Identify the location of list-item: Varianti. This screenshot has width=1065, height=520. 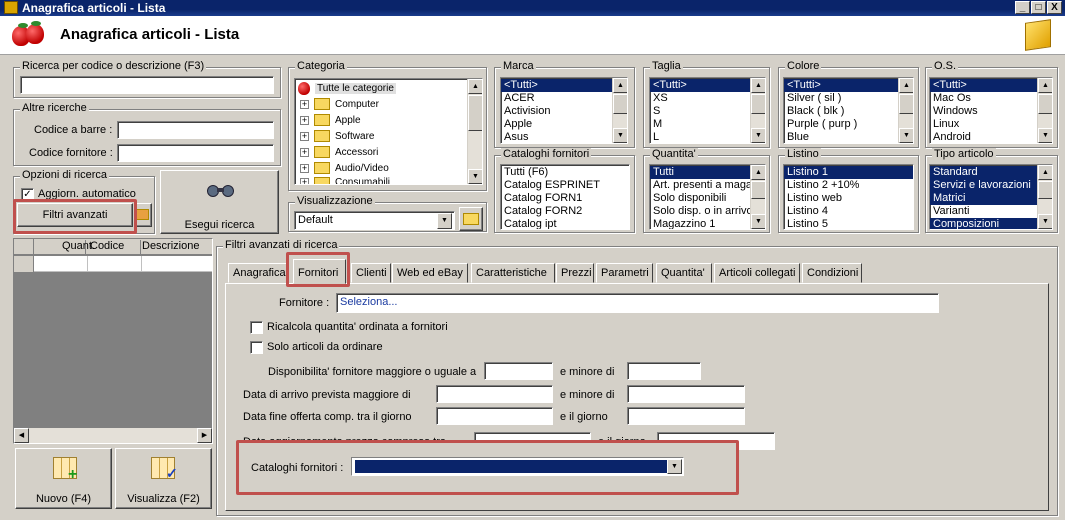
(991, 211).